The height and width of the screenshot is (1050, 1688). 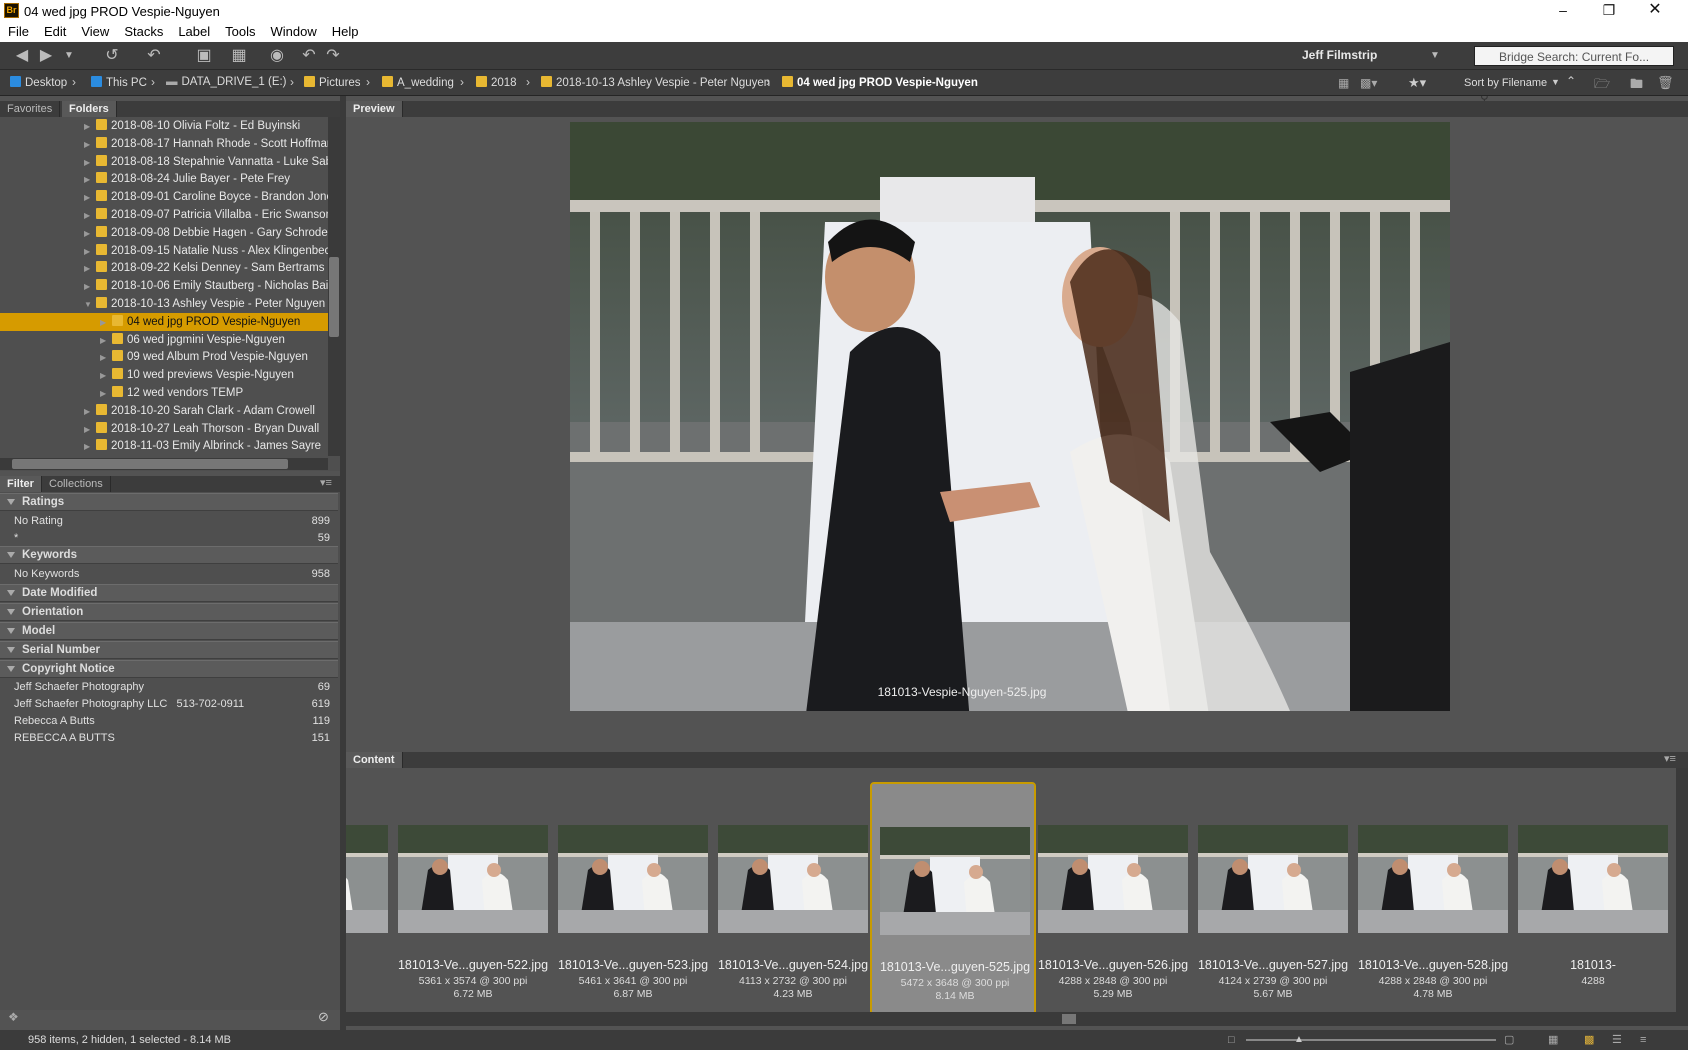 I want to click on menu-edit: Edit, so click(x=54, y=30).